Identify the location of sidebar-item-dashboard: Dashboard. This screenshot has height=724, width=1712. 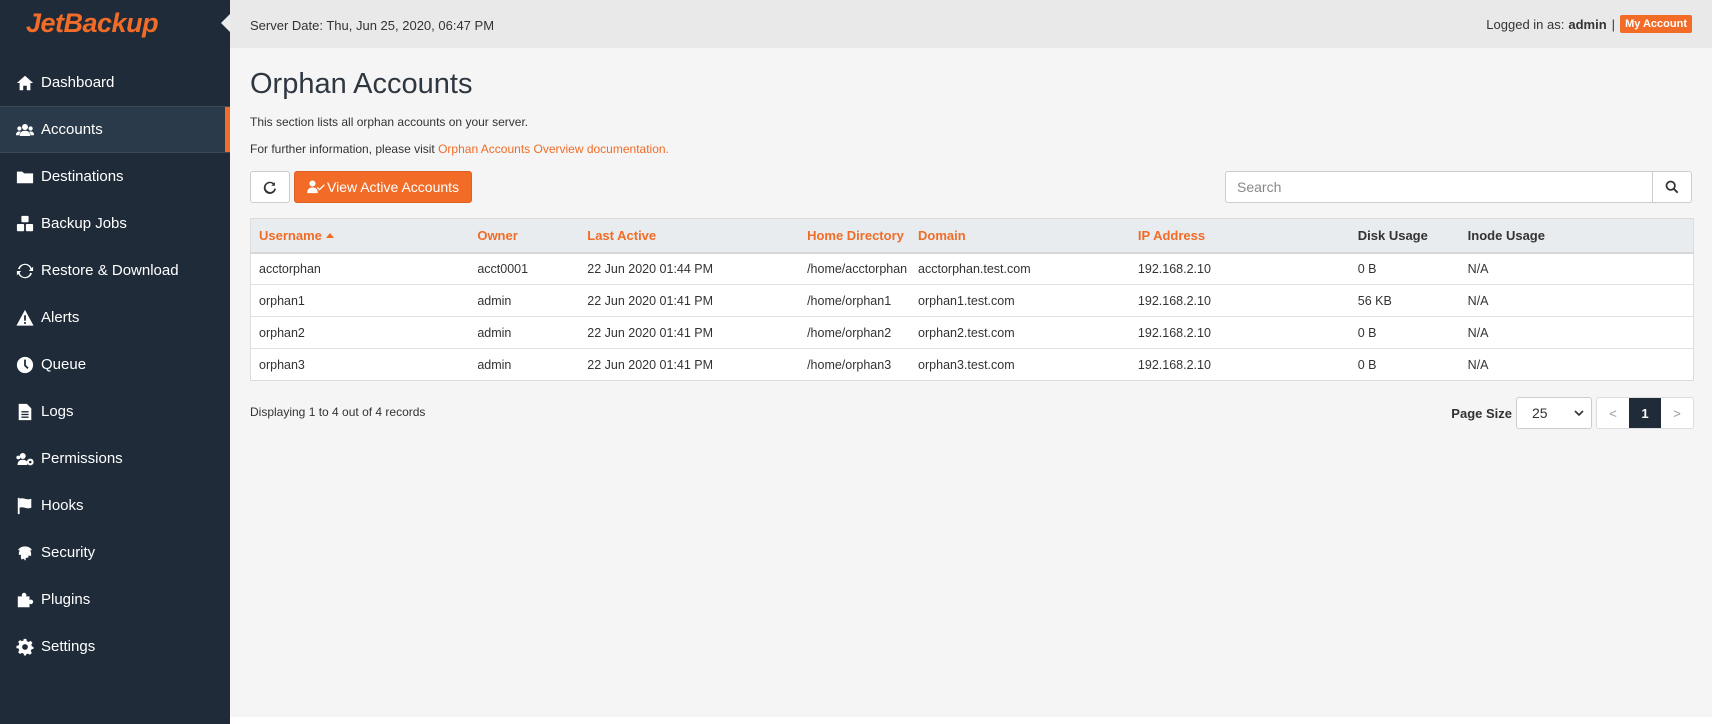
(115, 82).